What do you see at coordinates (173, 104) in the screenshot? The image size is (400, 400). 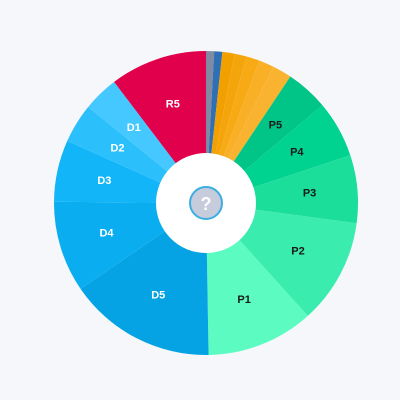 I see `slice-label-r5: R5` at bounding box center [173, 104].